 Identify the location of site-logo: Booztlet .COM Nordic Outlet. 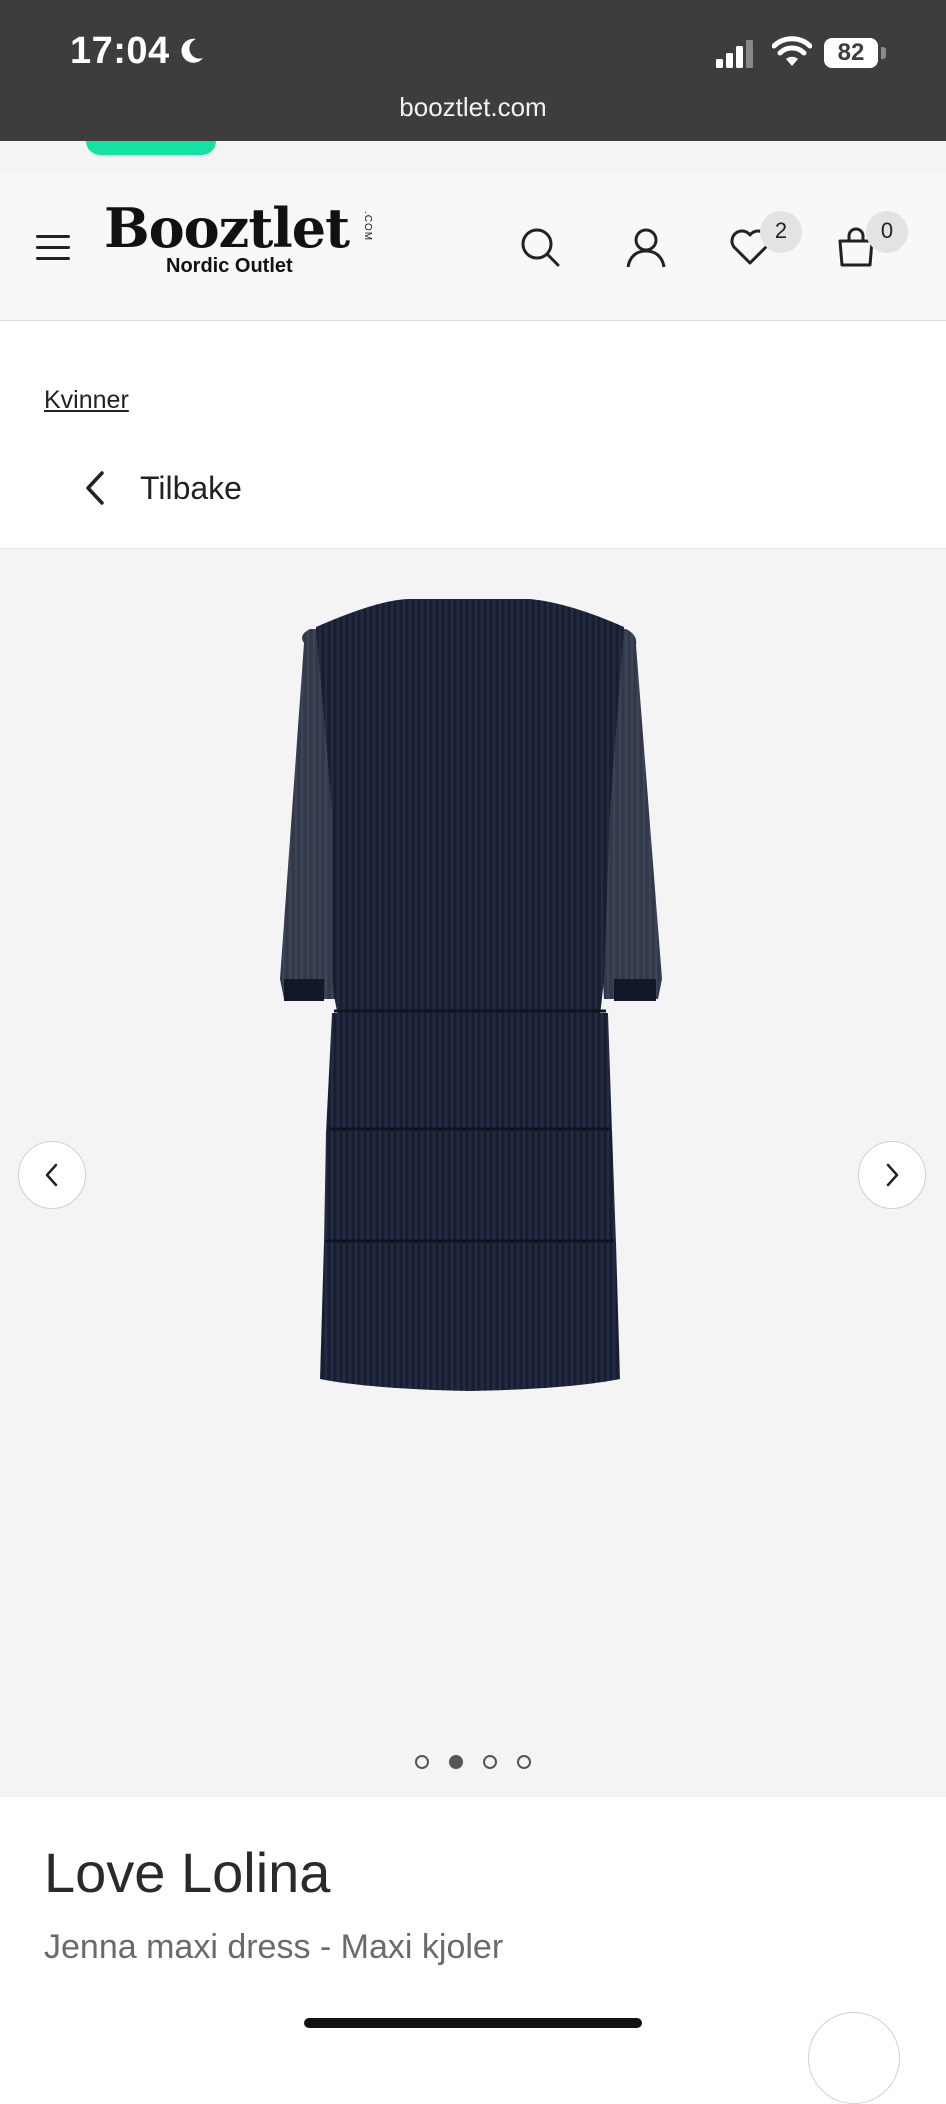
(238, 237).